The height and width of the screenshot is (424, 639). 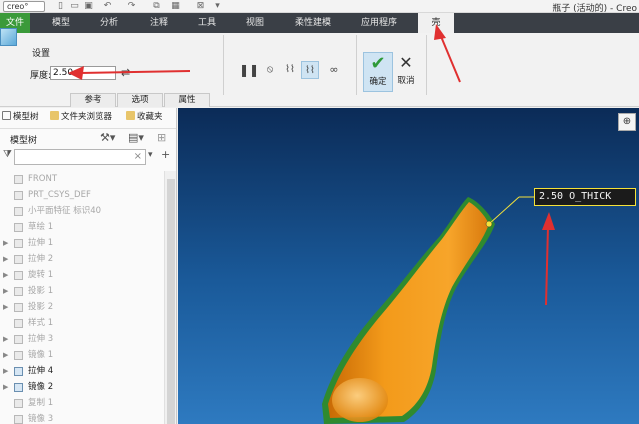 What do you see at coordinates (360, 400) in the screenshot?
I see `bottle-base-face` at bounding box center [360, 400].